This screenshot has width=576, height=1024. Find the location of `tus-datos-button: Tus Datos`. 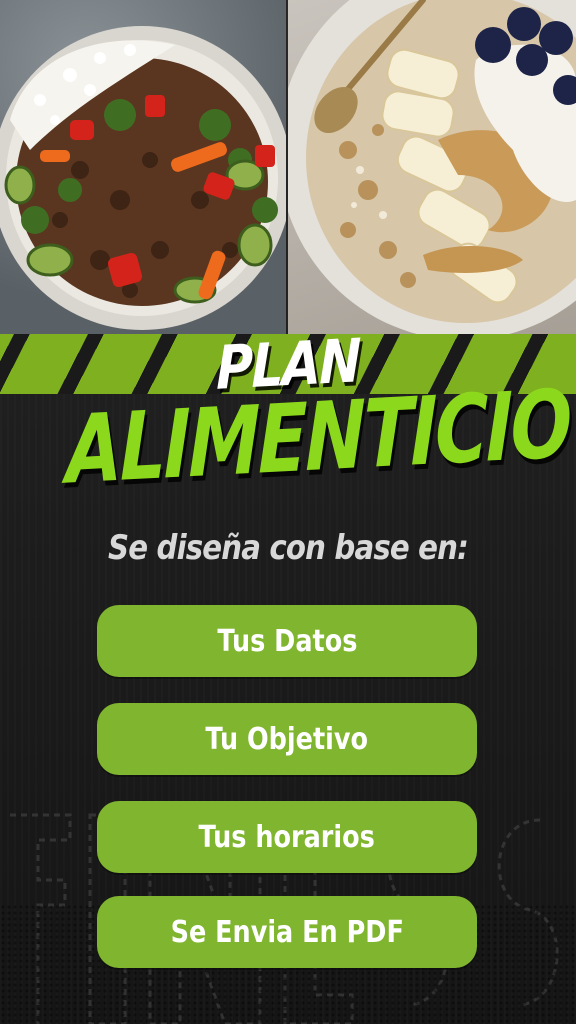

tus-datos-button: Tus Datos is located at coordinates (287, 641).